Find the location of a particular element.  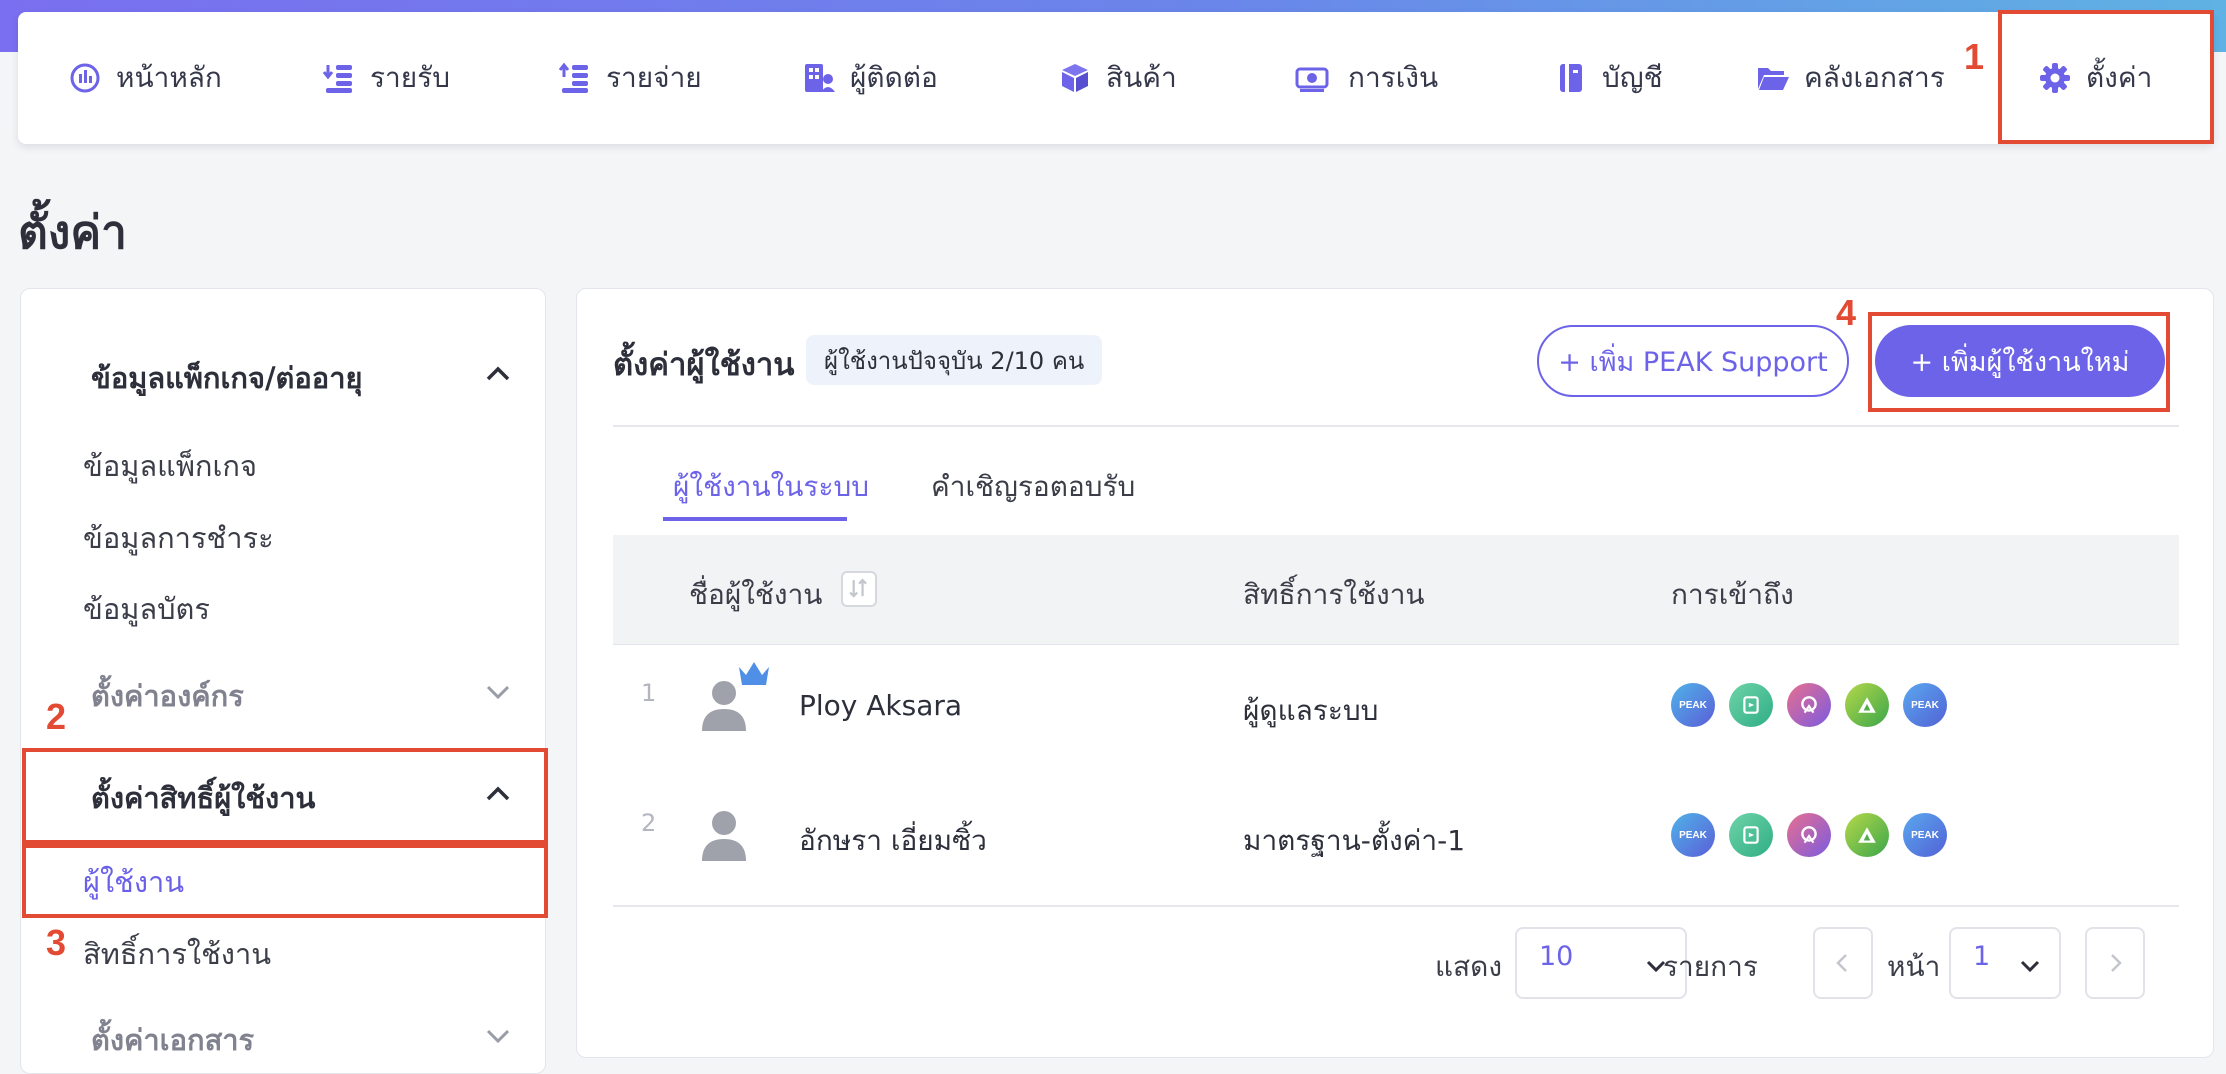

tab-pending-invitations: คำเชิญรอตอบรับ is located at coordinates (1033, 487).